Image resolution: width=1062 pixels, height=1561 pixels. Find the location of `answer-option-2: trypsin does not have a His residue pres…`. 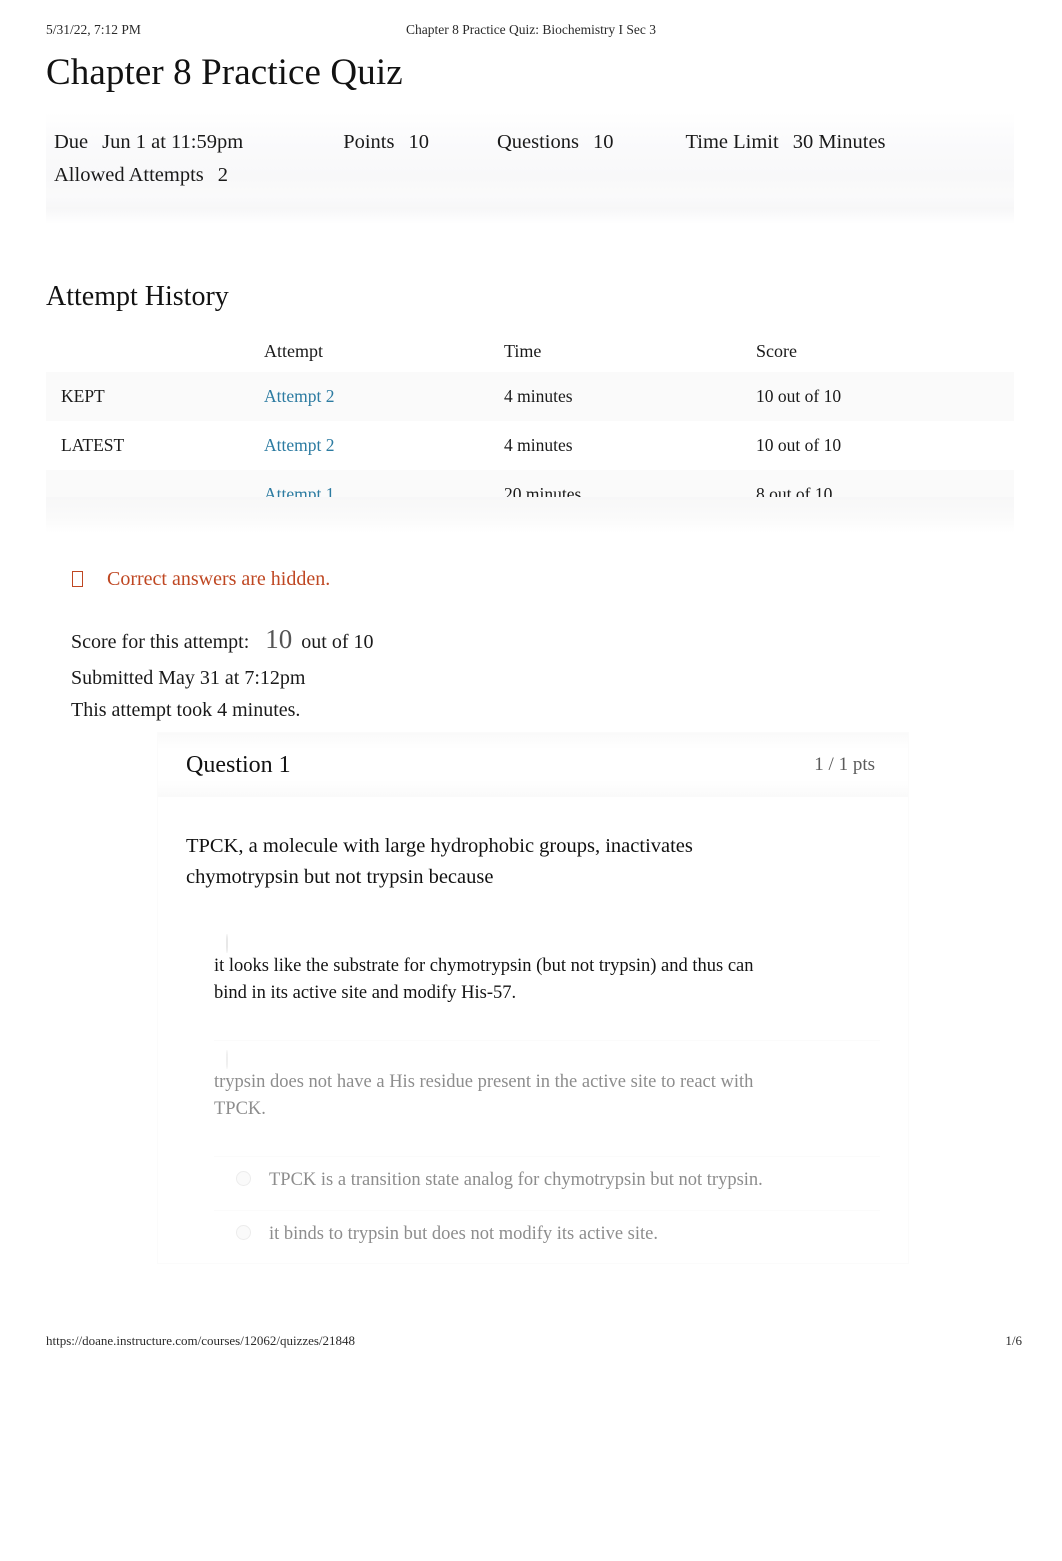

answer-option-2: trypsin does not have a His residue pres… is located at coordinates (547, 1098).